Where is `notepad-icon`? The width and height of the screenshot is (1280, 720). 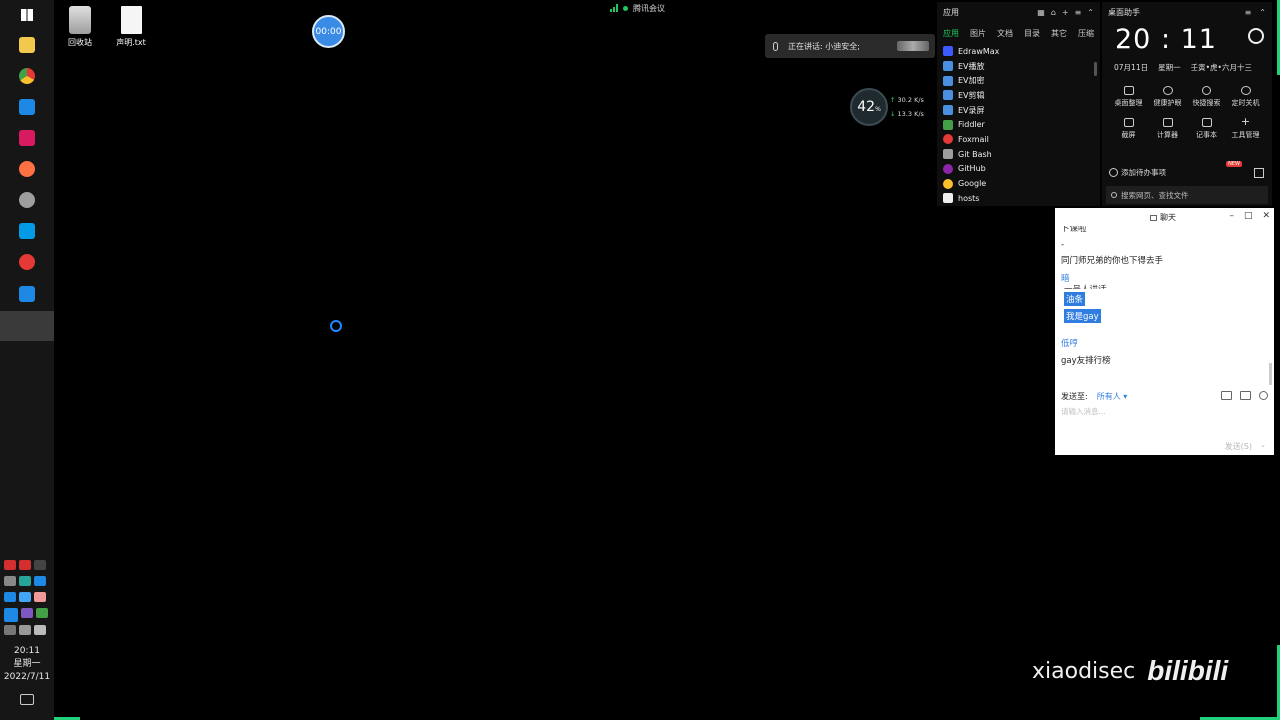
notepad-icon is located at coordinates (1206, 122).